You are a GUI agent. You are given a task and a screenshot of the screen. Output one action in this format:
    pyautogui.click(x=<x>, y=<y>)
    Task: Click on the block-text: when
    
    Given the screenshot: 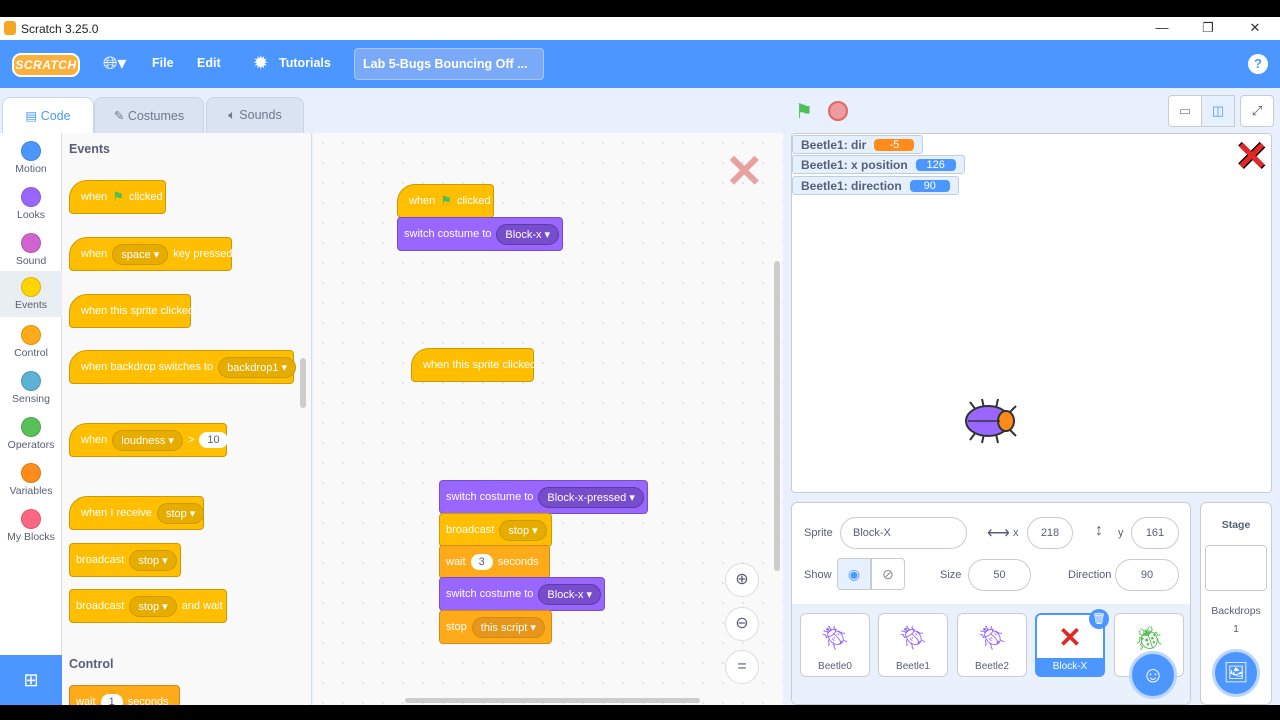 What is the action you would take?
    pyautogui.click(x=94, y=440)
    